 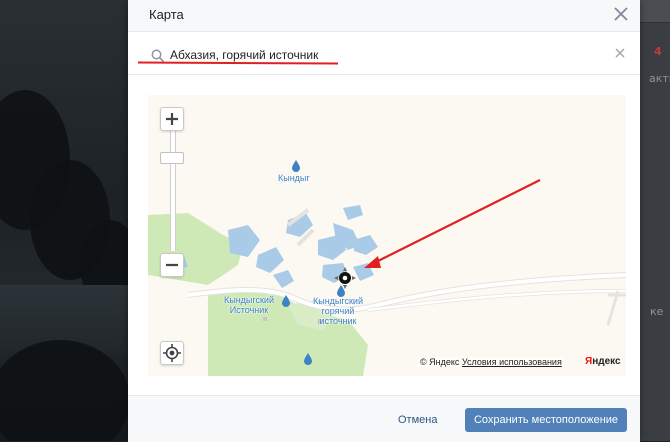 I want to click on cancel-button: Отмена, so click(x=417, y=420).